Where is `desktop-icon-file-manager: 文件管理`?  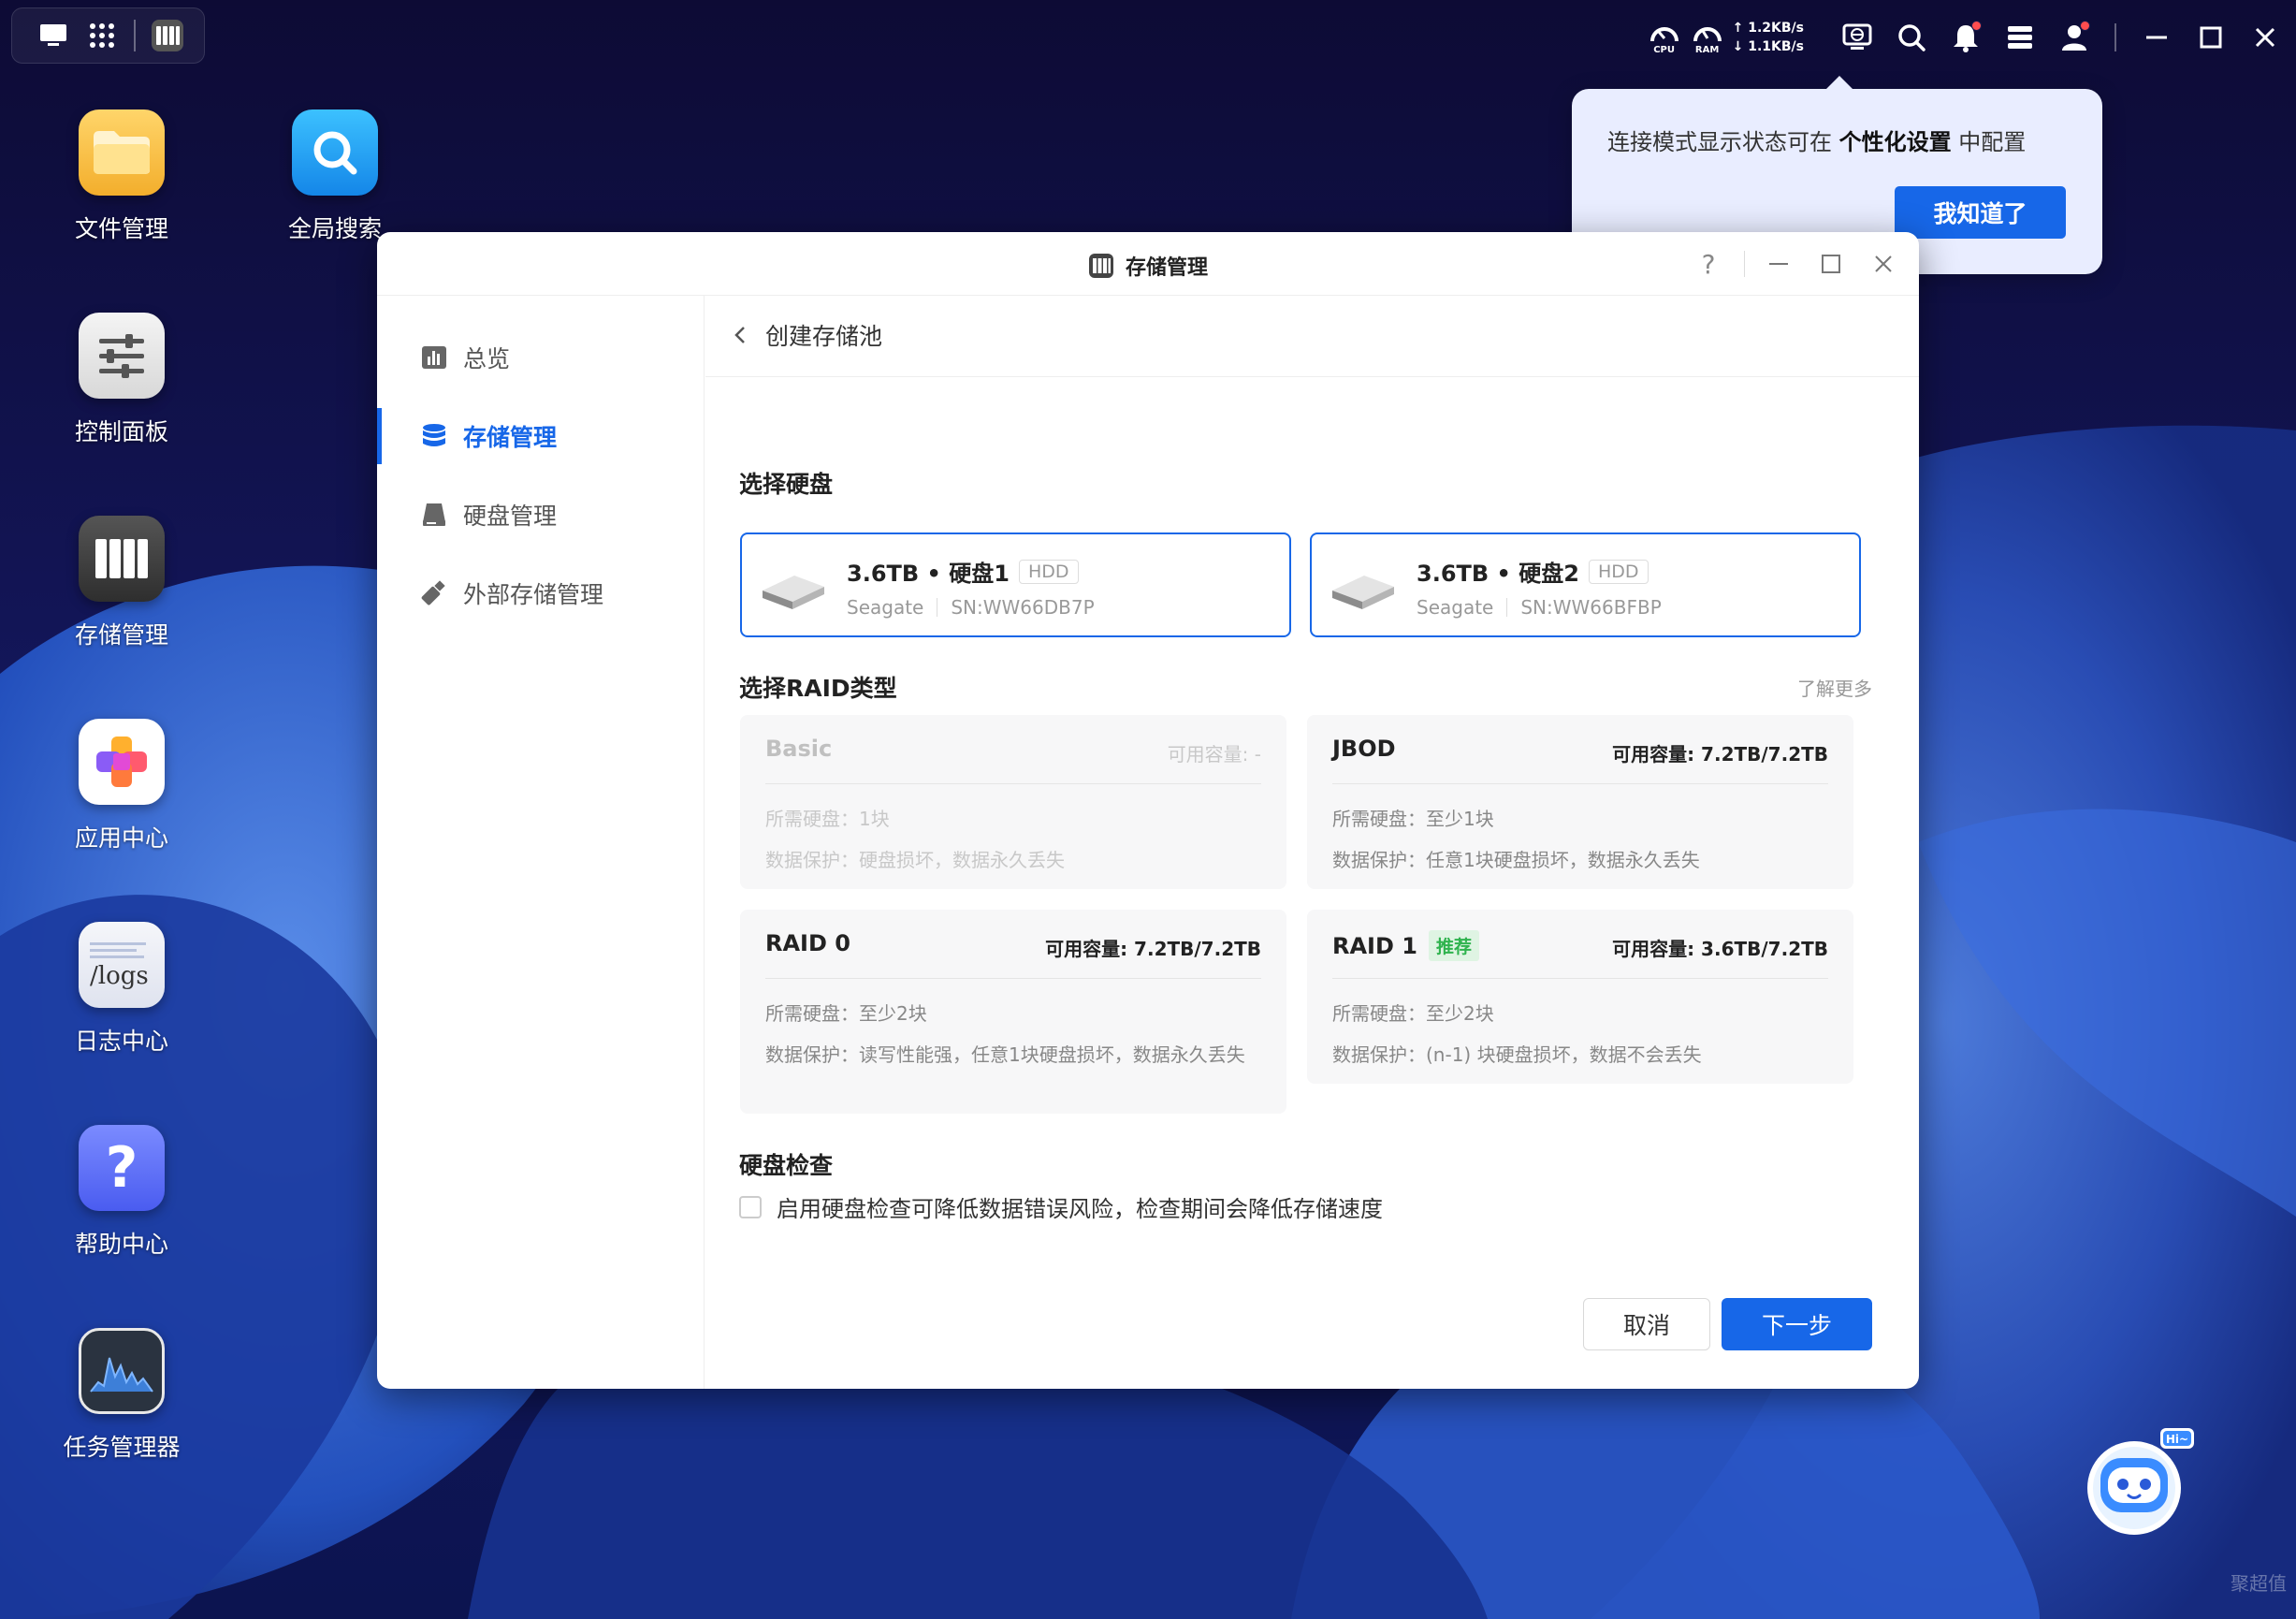 desktop-icon-file-manager: 文件管理 is located at coordinates (121, 176).